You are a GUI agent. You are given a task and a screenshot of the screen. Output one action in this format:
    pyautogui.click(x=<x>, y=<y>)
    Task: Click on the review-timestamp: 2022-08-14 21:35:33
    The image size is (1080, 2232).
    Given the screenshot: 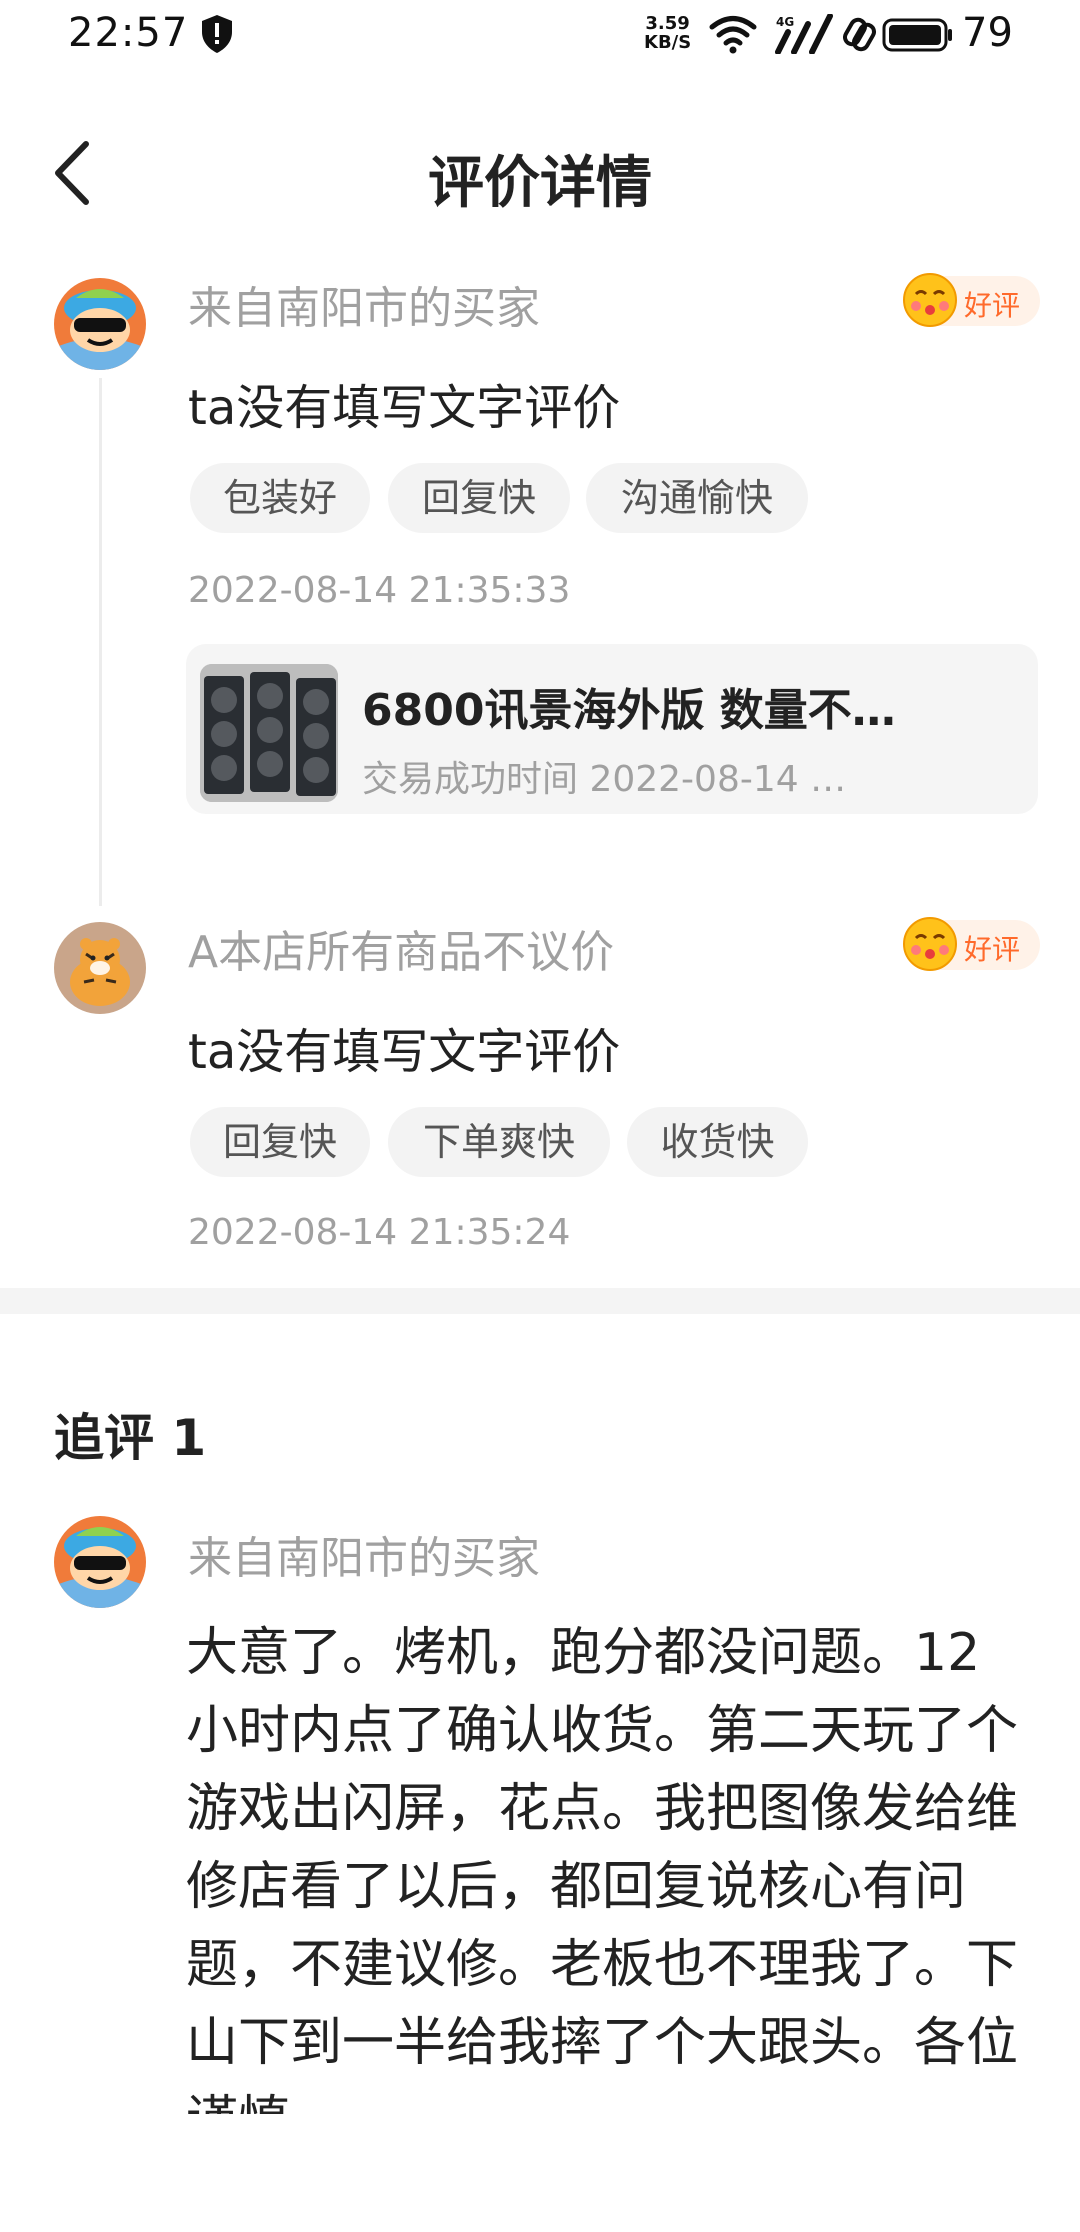 What is the action you would take?
    pyautogui.click(x=379, y=590)
    